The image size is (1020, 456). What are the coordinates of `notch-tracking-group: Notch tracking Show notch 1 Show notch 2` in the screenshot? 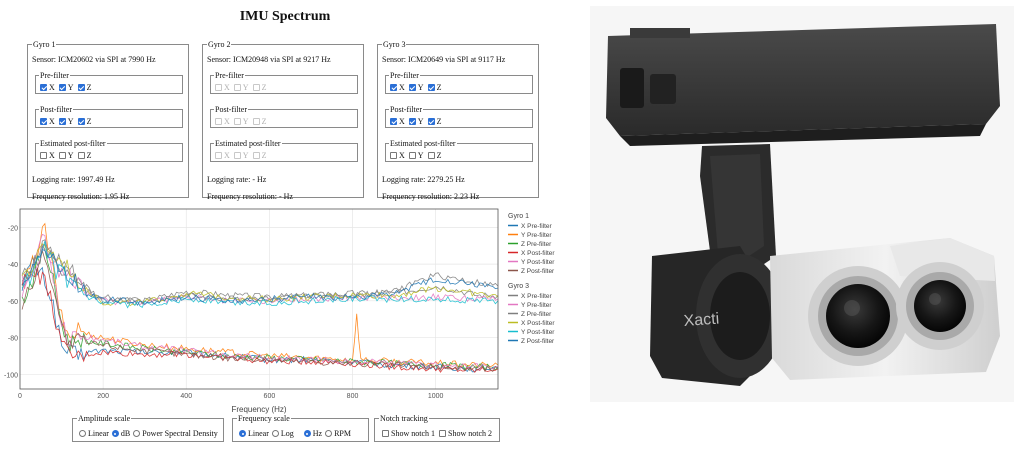 It's located at (437, 428).